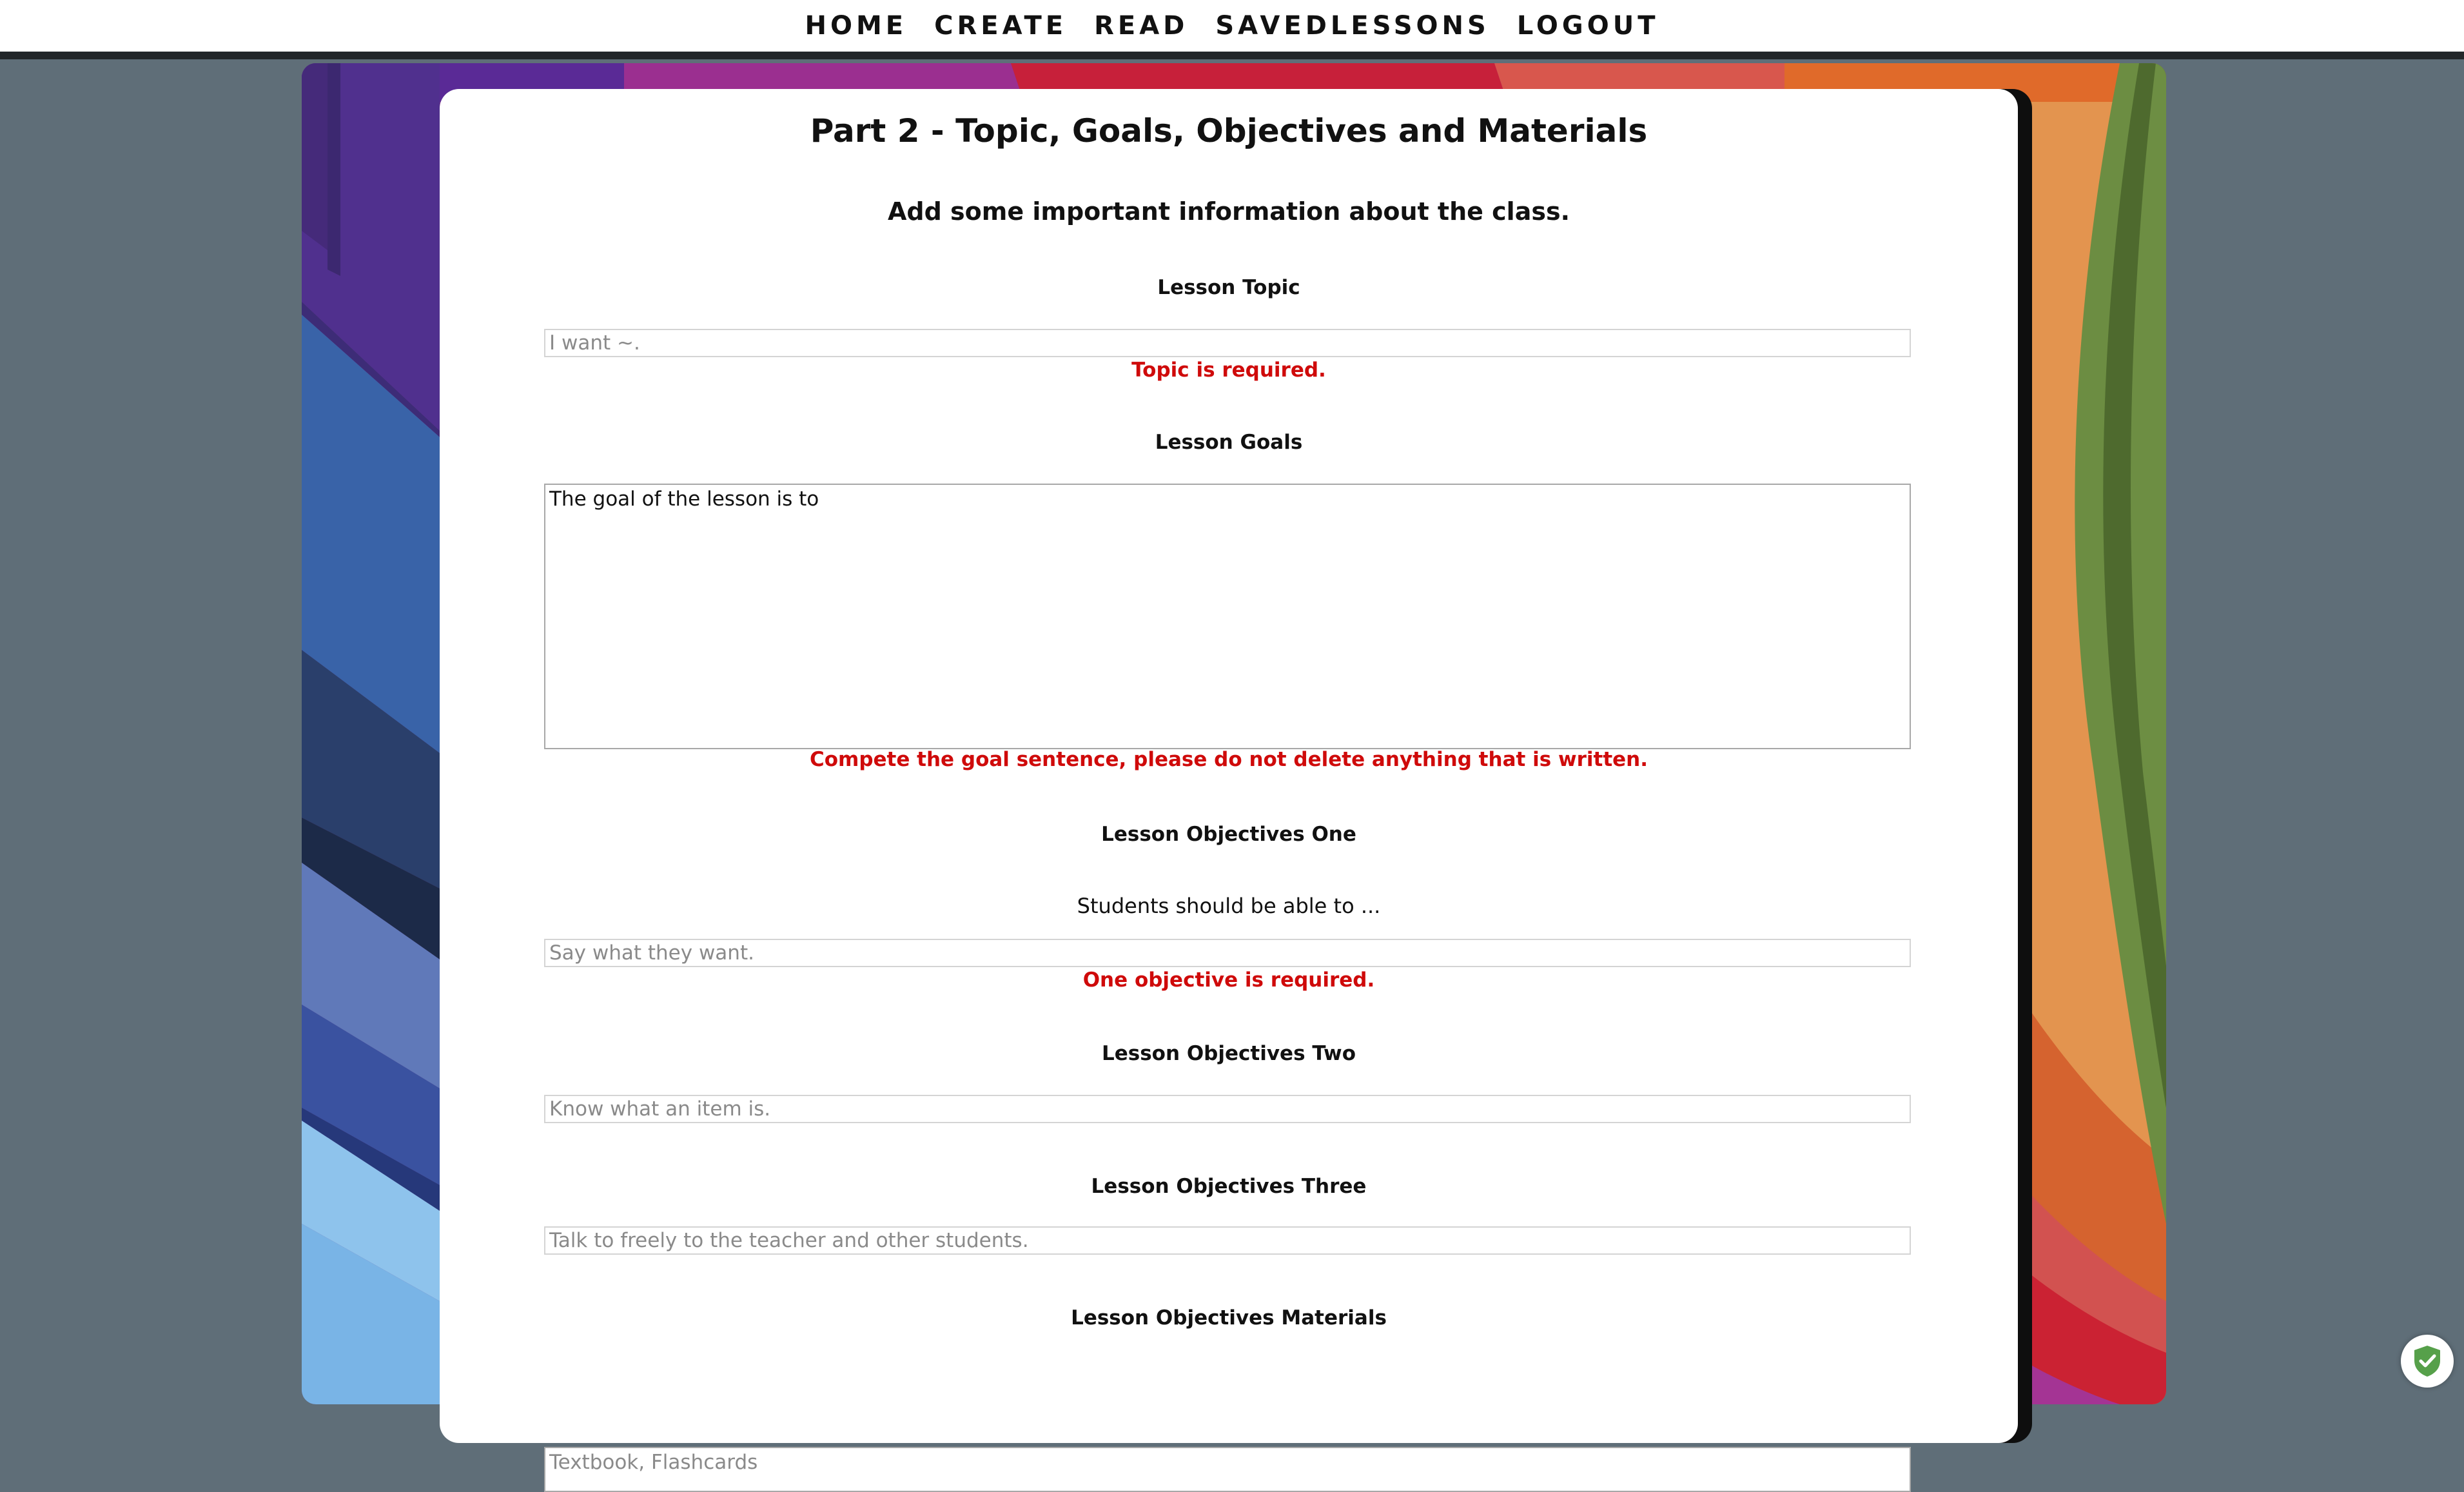 The width and height of the screenshot is (2464, 1492). What do you see at coordinates (1228, 980) in the screenshot?
I see `objective-error-message: One objective is required.` at bounding box center [1228, 980].